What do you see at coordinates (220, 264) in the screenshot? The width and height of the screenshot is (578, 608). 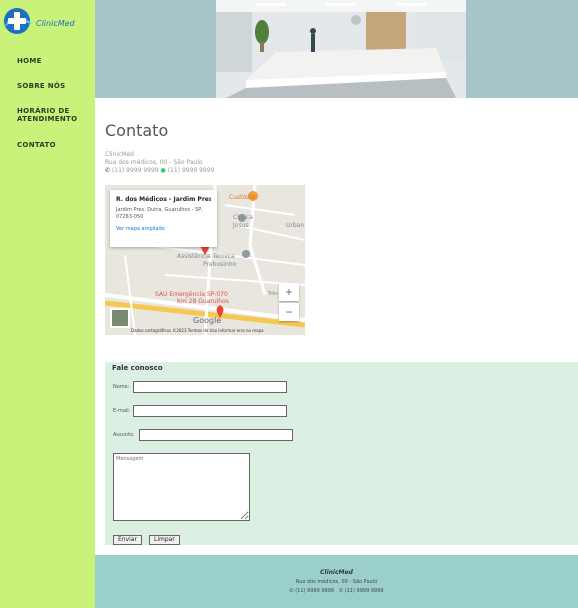 I see `map-label: Prehusinho` at bounding box center [220, 264].